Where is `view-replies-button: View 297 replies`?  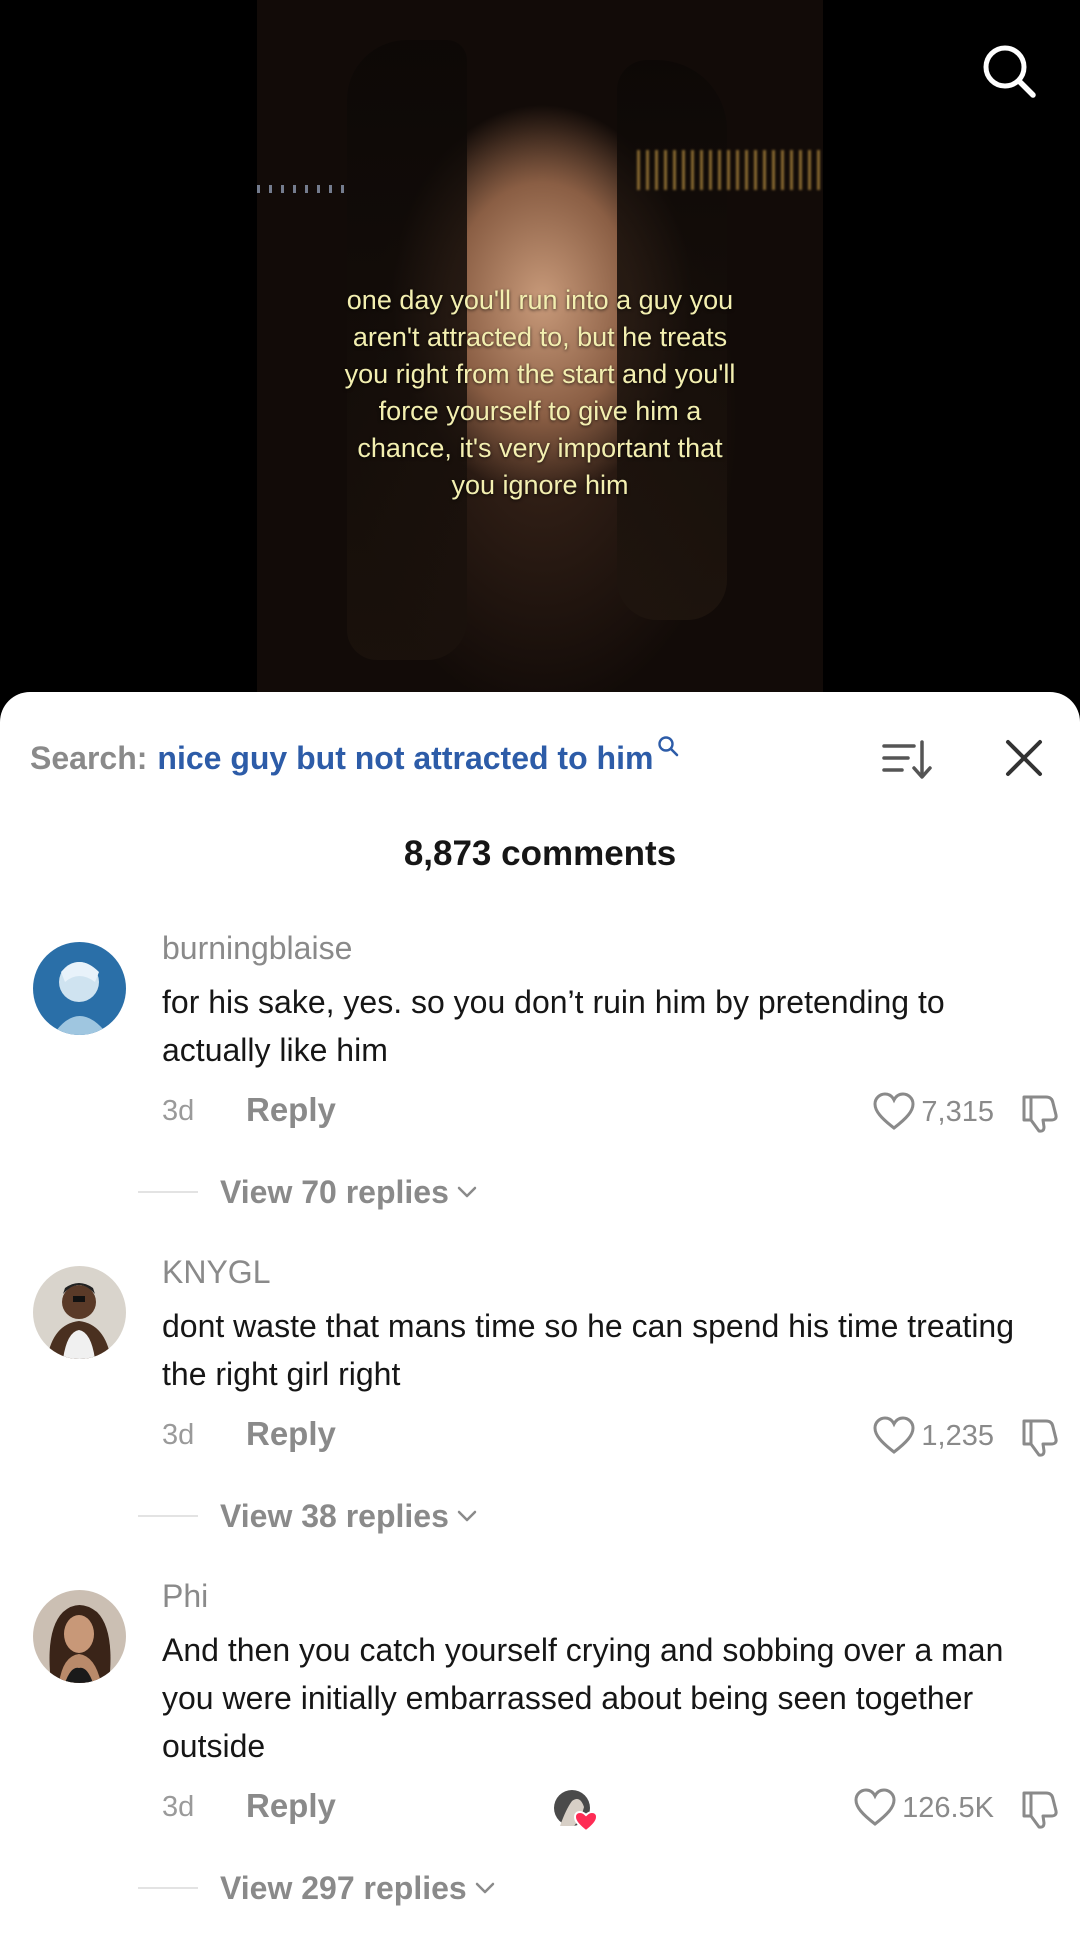 view-replies-button: View 297 replies is located at coordinates (317, 1888).